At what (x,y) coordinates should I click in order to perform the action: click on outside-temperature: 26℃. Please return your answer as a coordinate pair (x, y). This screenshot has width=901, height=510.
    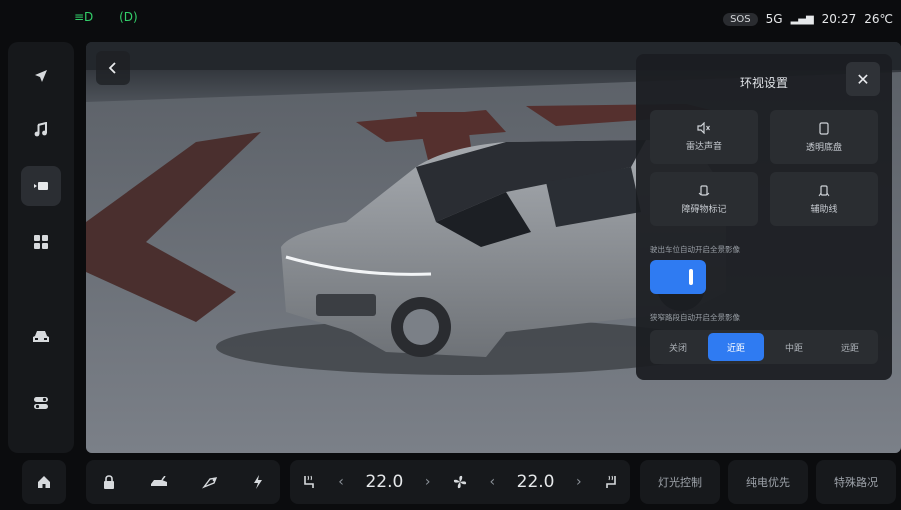
    Looking at the image, I should click on (878, 19).